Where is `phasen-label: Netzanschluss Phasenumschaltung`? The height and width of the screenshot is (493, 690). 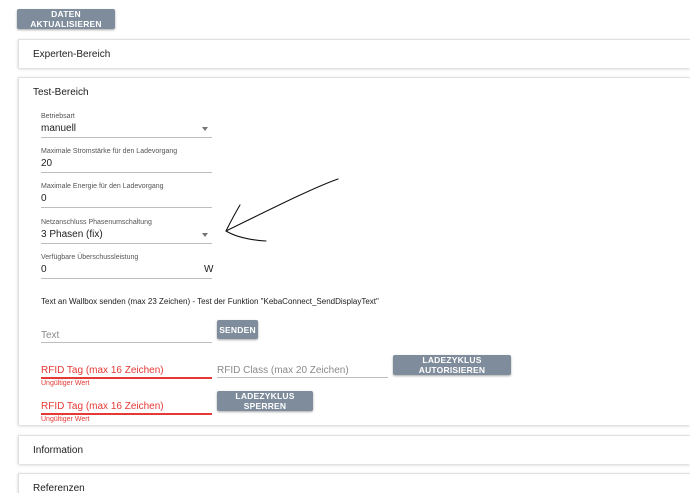
phasen-label: Netzanschluss Phasenumschaltung is located at coordinates (96, 222).